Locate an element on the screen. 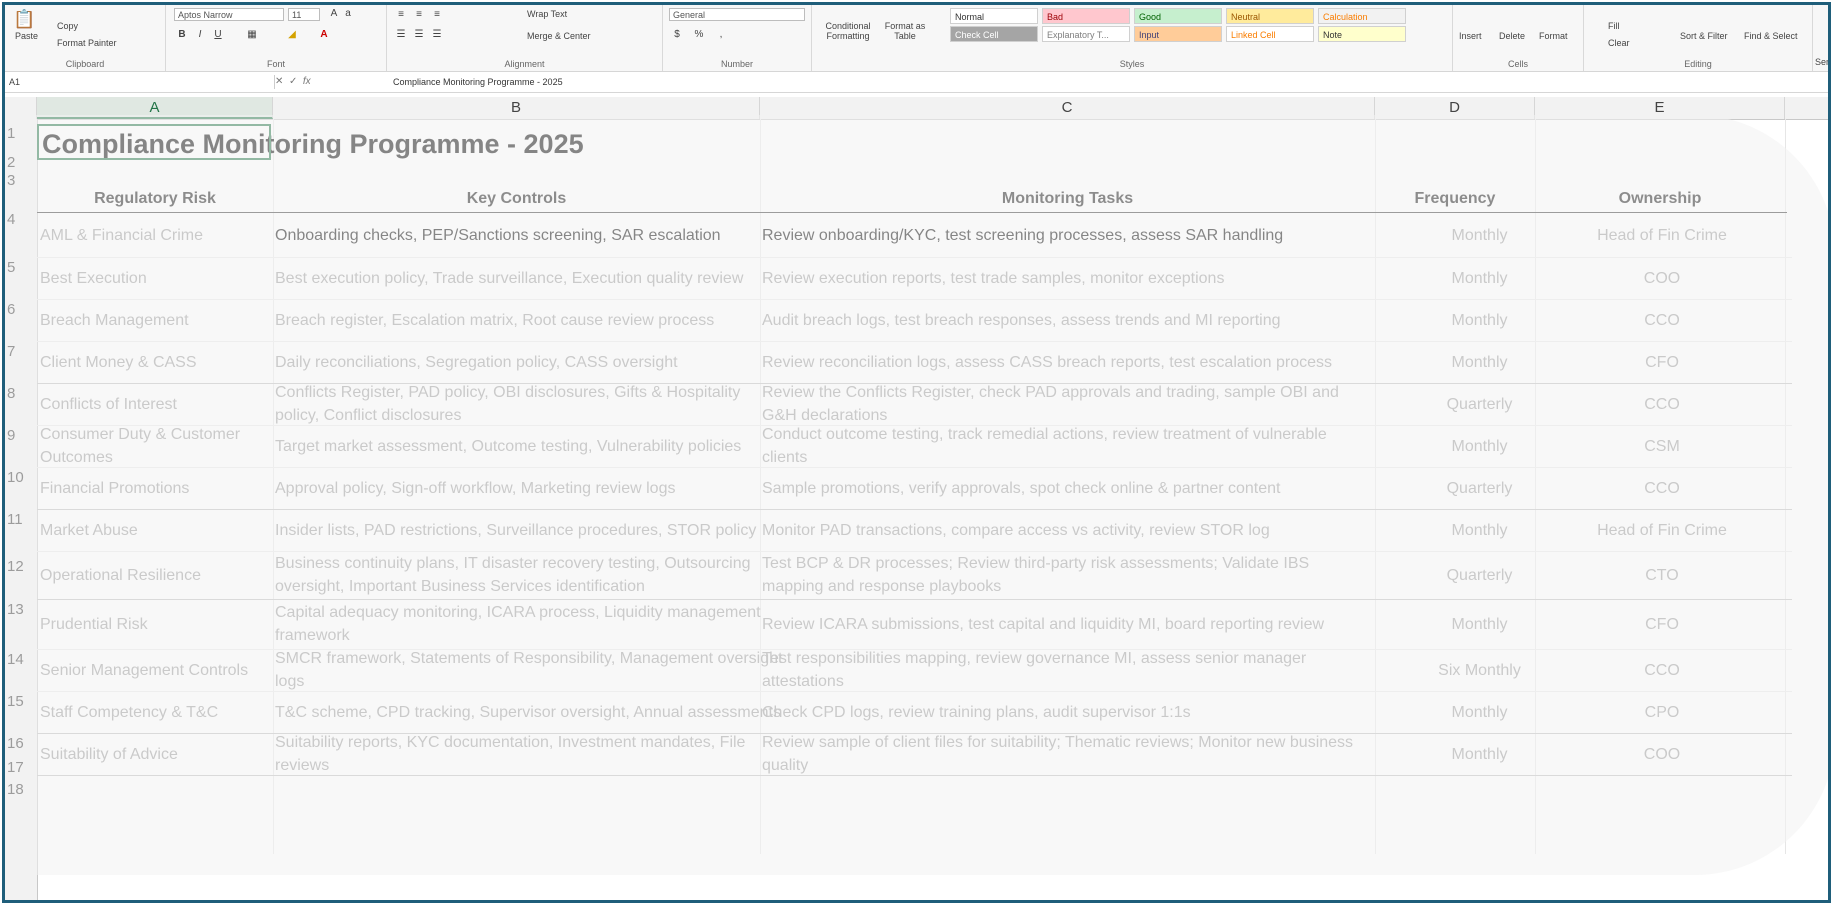 This screenshot has height=909, width=1837. row-header-15: 15 is located at coordinates (21, 701).